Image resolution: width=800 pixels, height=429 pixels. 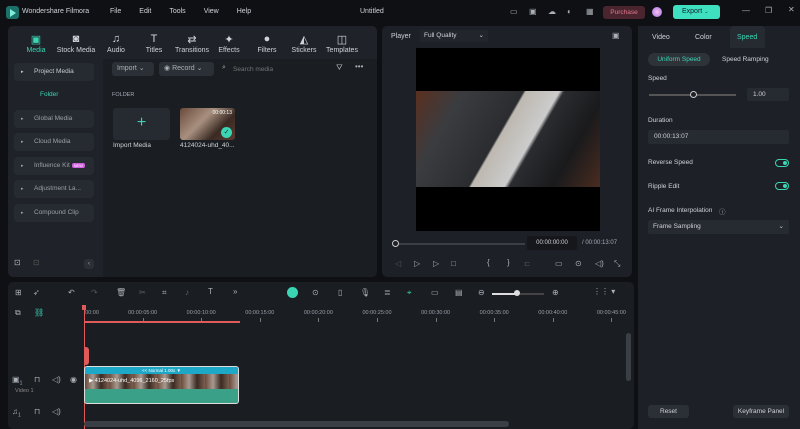 What do you see at coordinates (514, 11) in the screenshot?
I see `layout-icon: ▭` at bounding box center [514, 11].